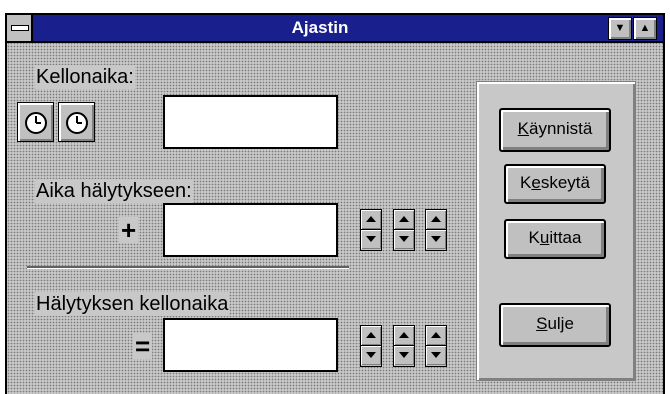 The height and width of the screenshot is (394, 670). I want to click on plus-sign: +, so click(129, 230).